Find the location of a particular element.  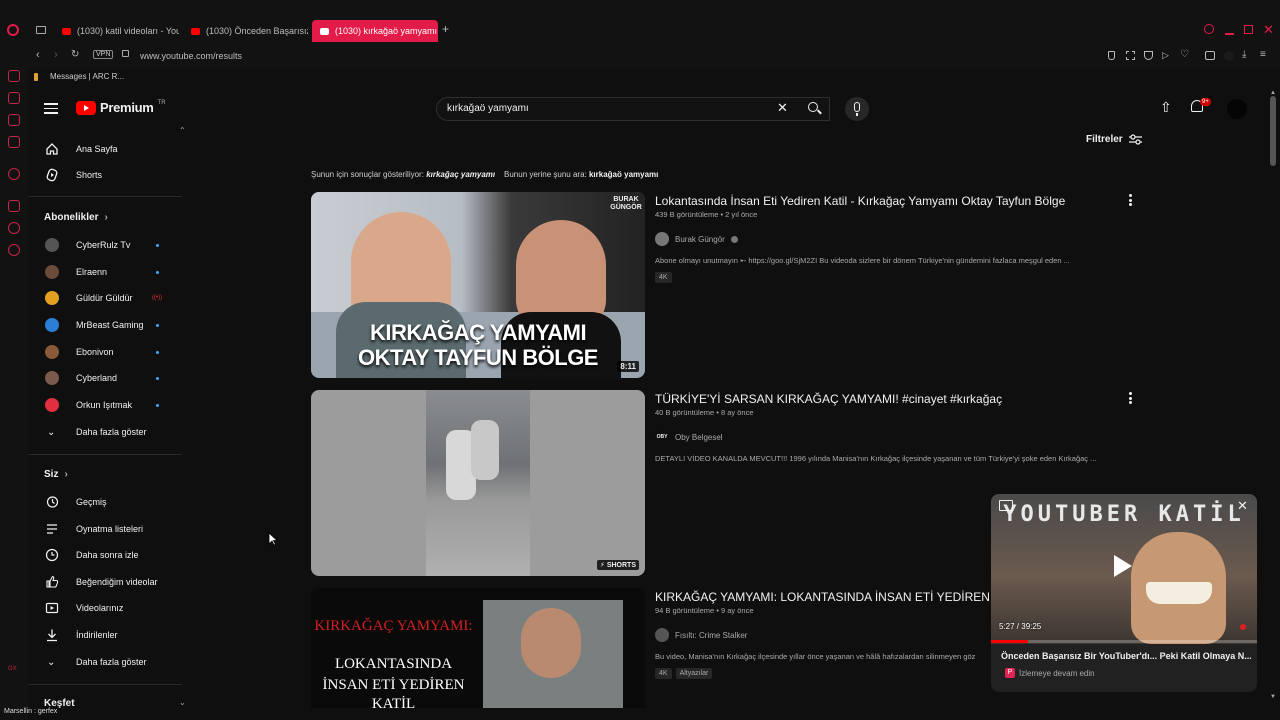

url-text: www.youtube.com/results is located at coordinates (191, 56).